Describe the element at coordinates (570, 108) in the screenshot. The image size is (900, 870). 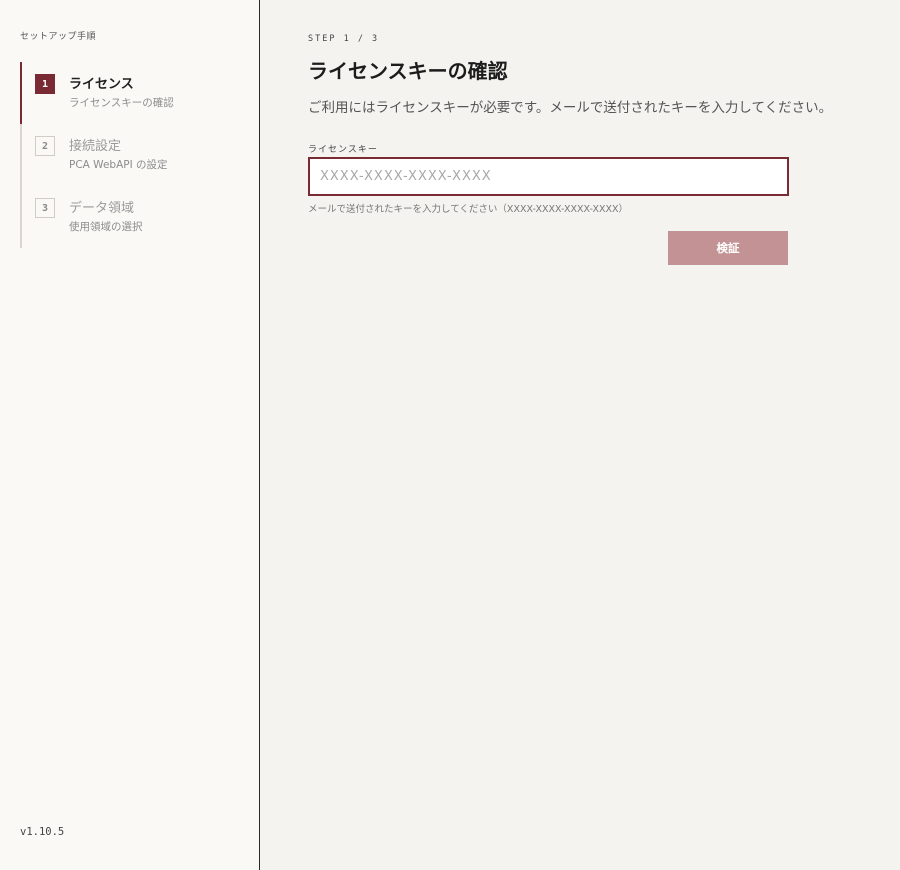
I see `page-description: ご利用にはライセンスキーが必要です。メールで送付されたキーを入力してください。` at that location.